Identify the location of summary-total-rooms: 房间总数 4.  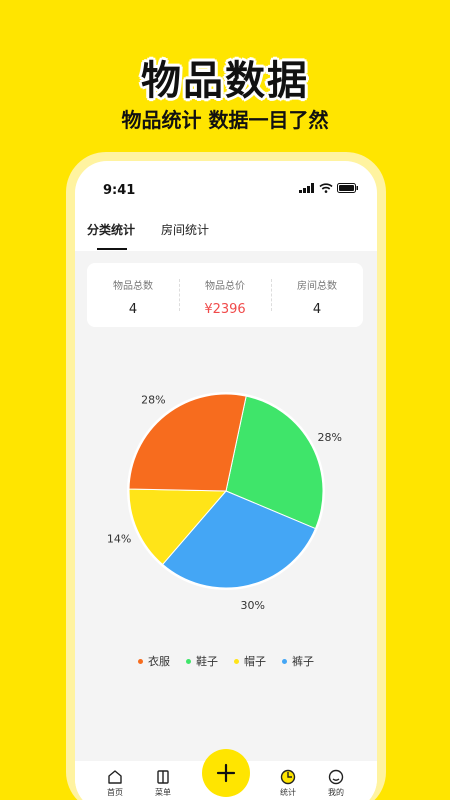
(317, 295).